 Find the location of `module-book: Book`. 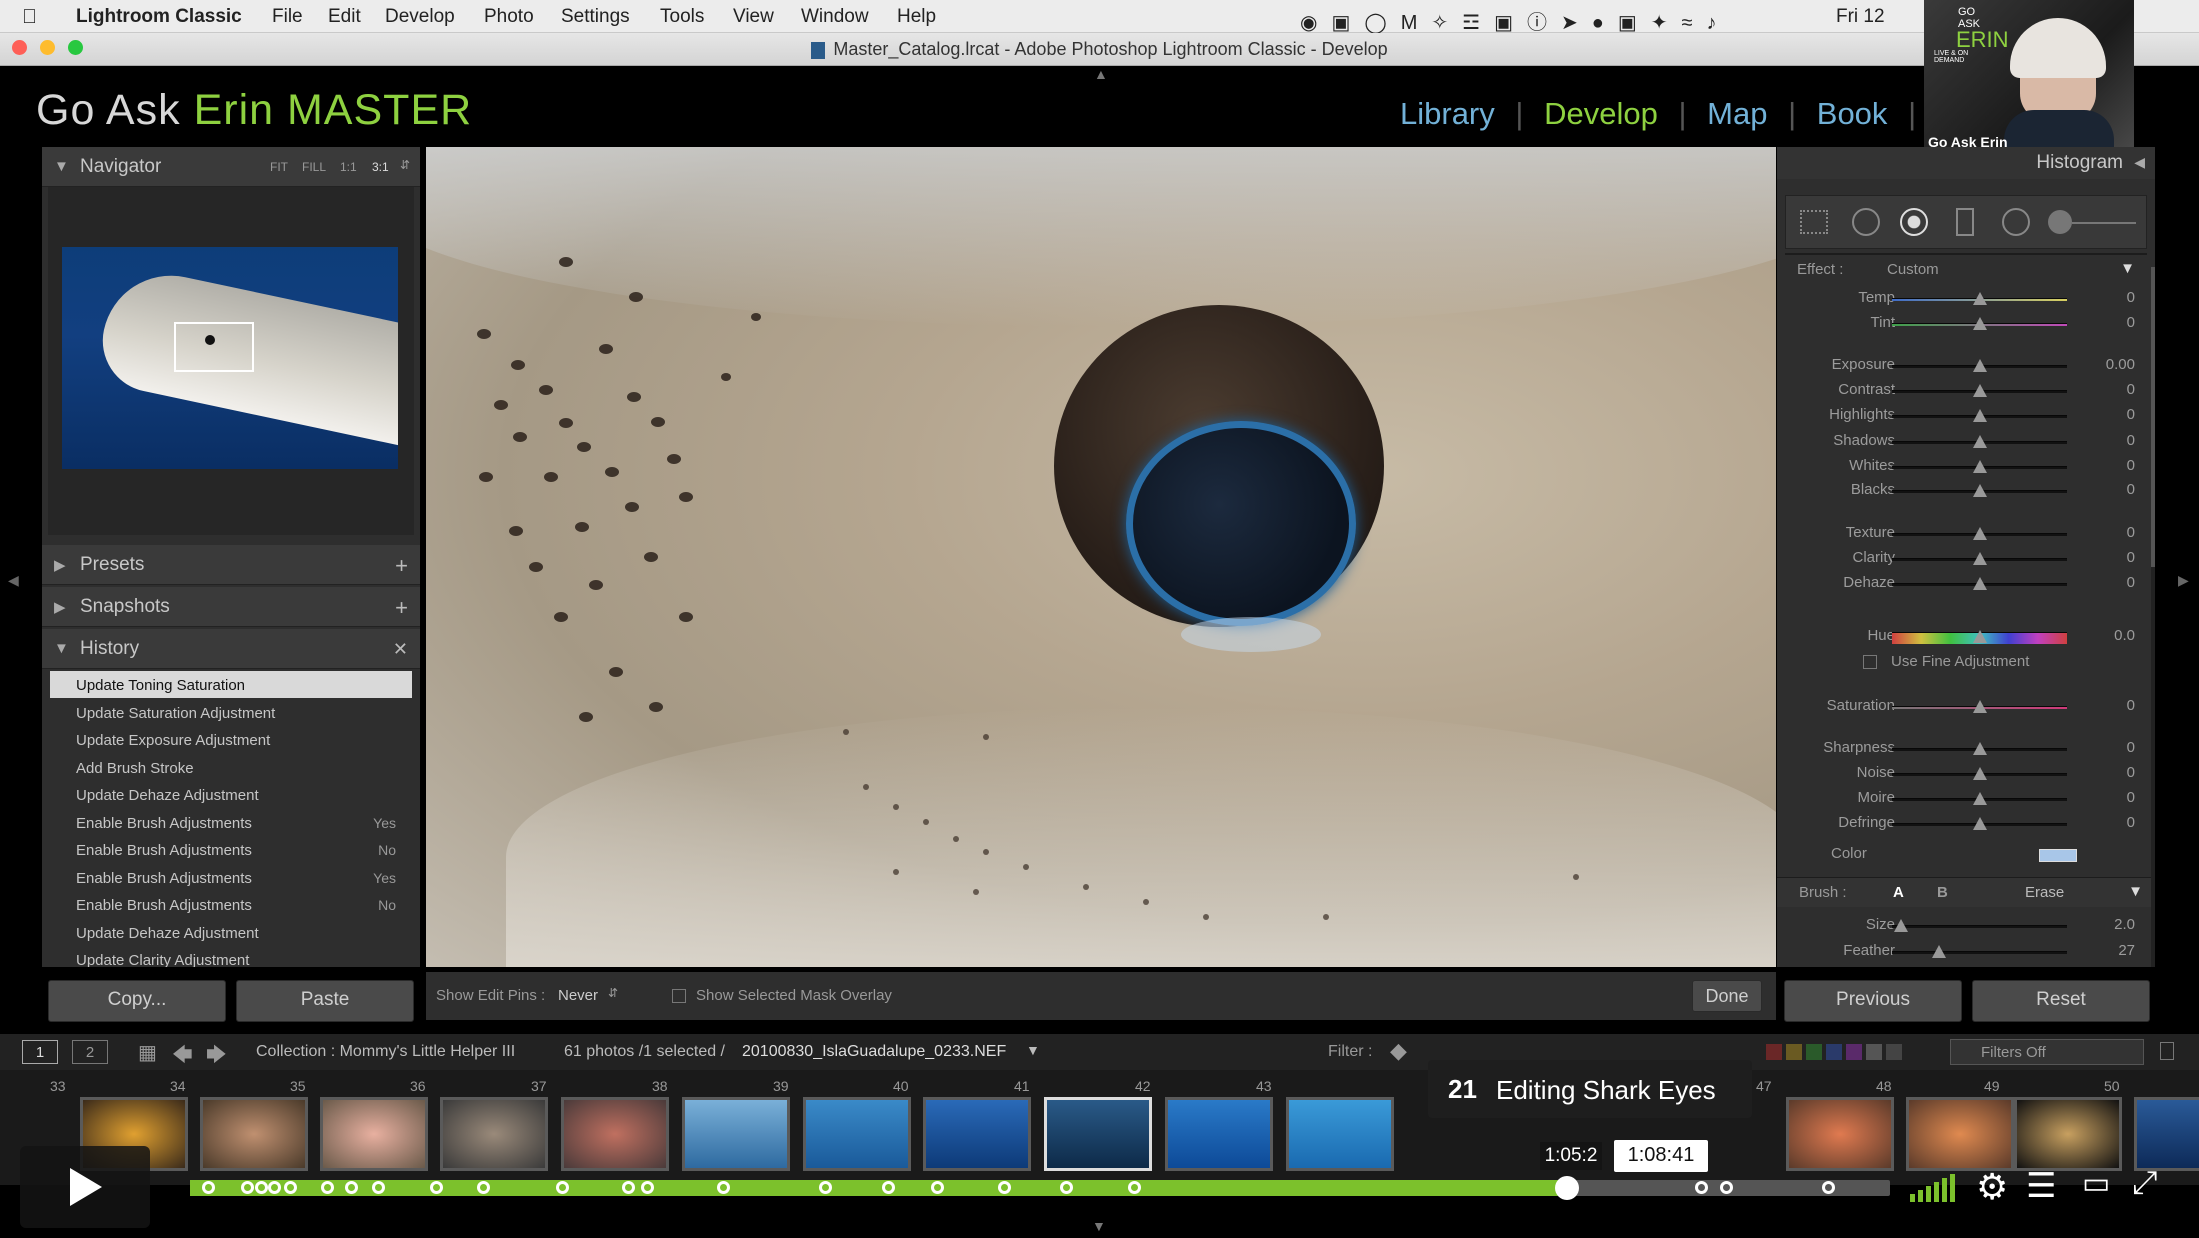

module-book: Book is located at coordinates (1852, 113).